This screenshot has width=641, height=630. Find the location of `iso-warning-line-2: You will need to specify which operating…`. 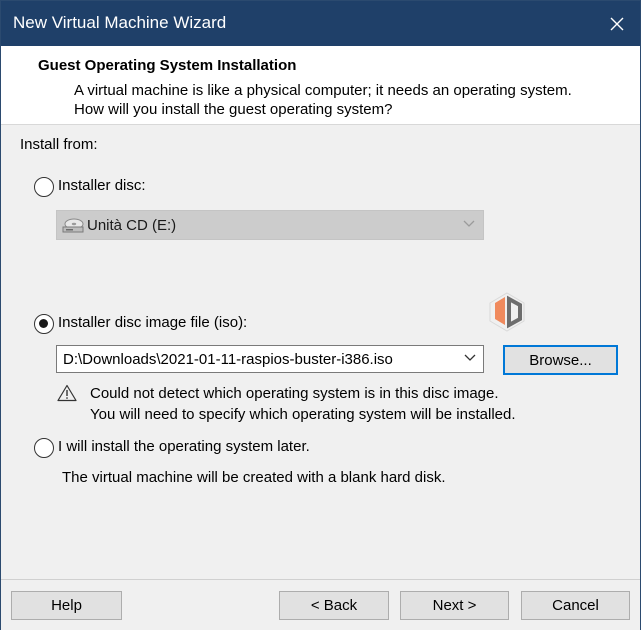

iso-warning-line-2: You will need to specify which operating… is located at coordinates (303, 414).